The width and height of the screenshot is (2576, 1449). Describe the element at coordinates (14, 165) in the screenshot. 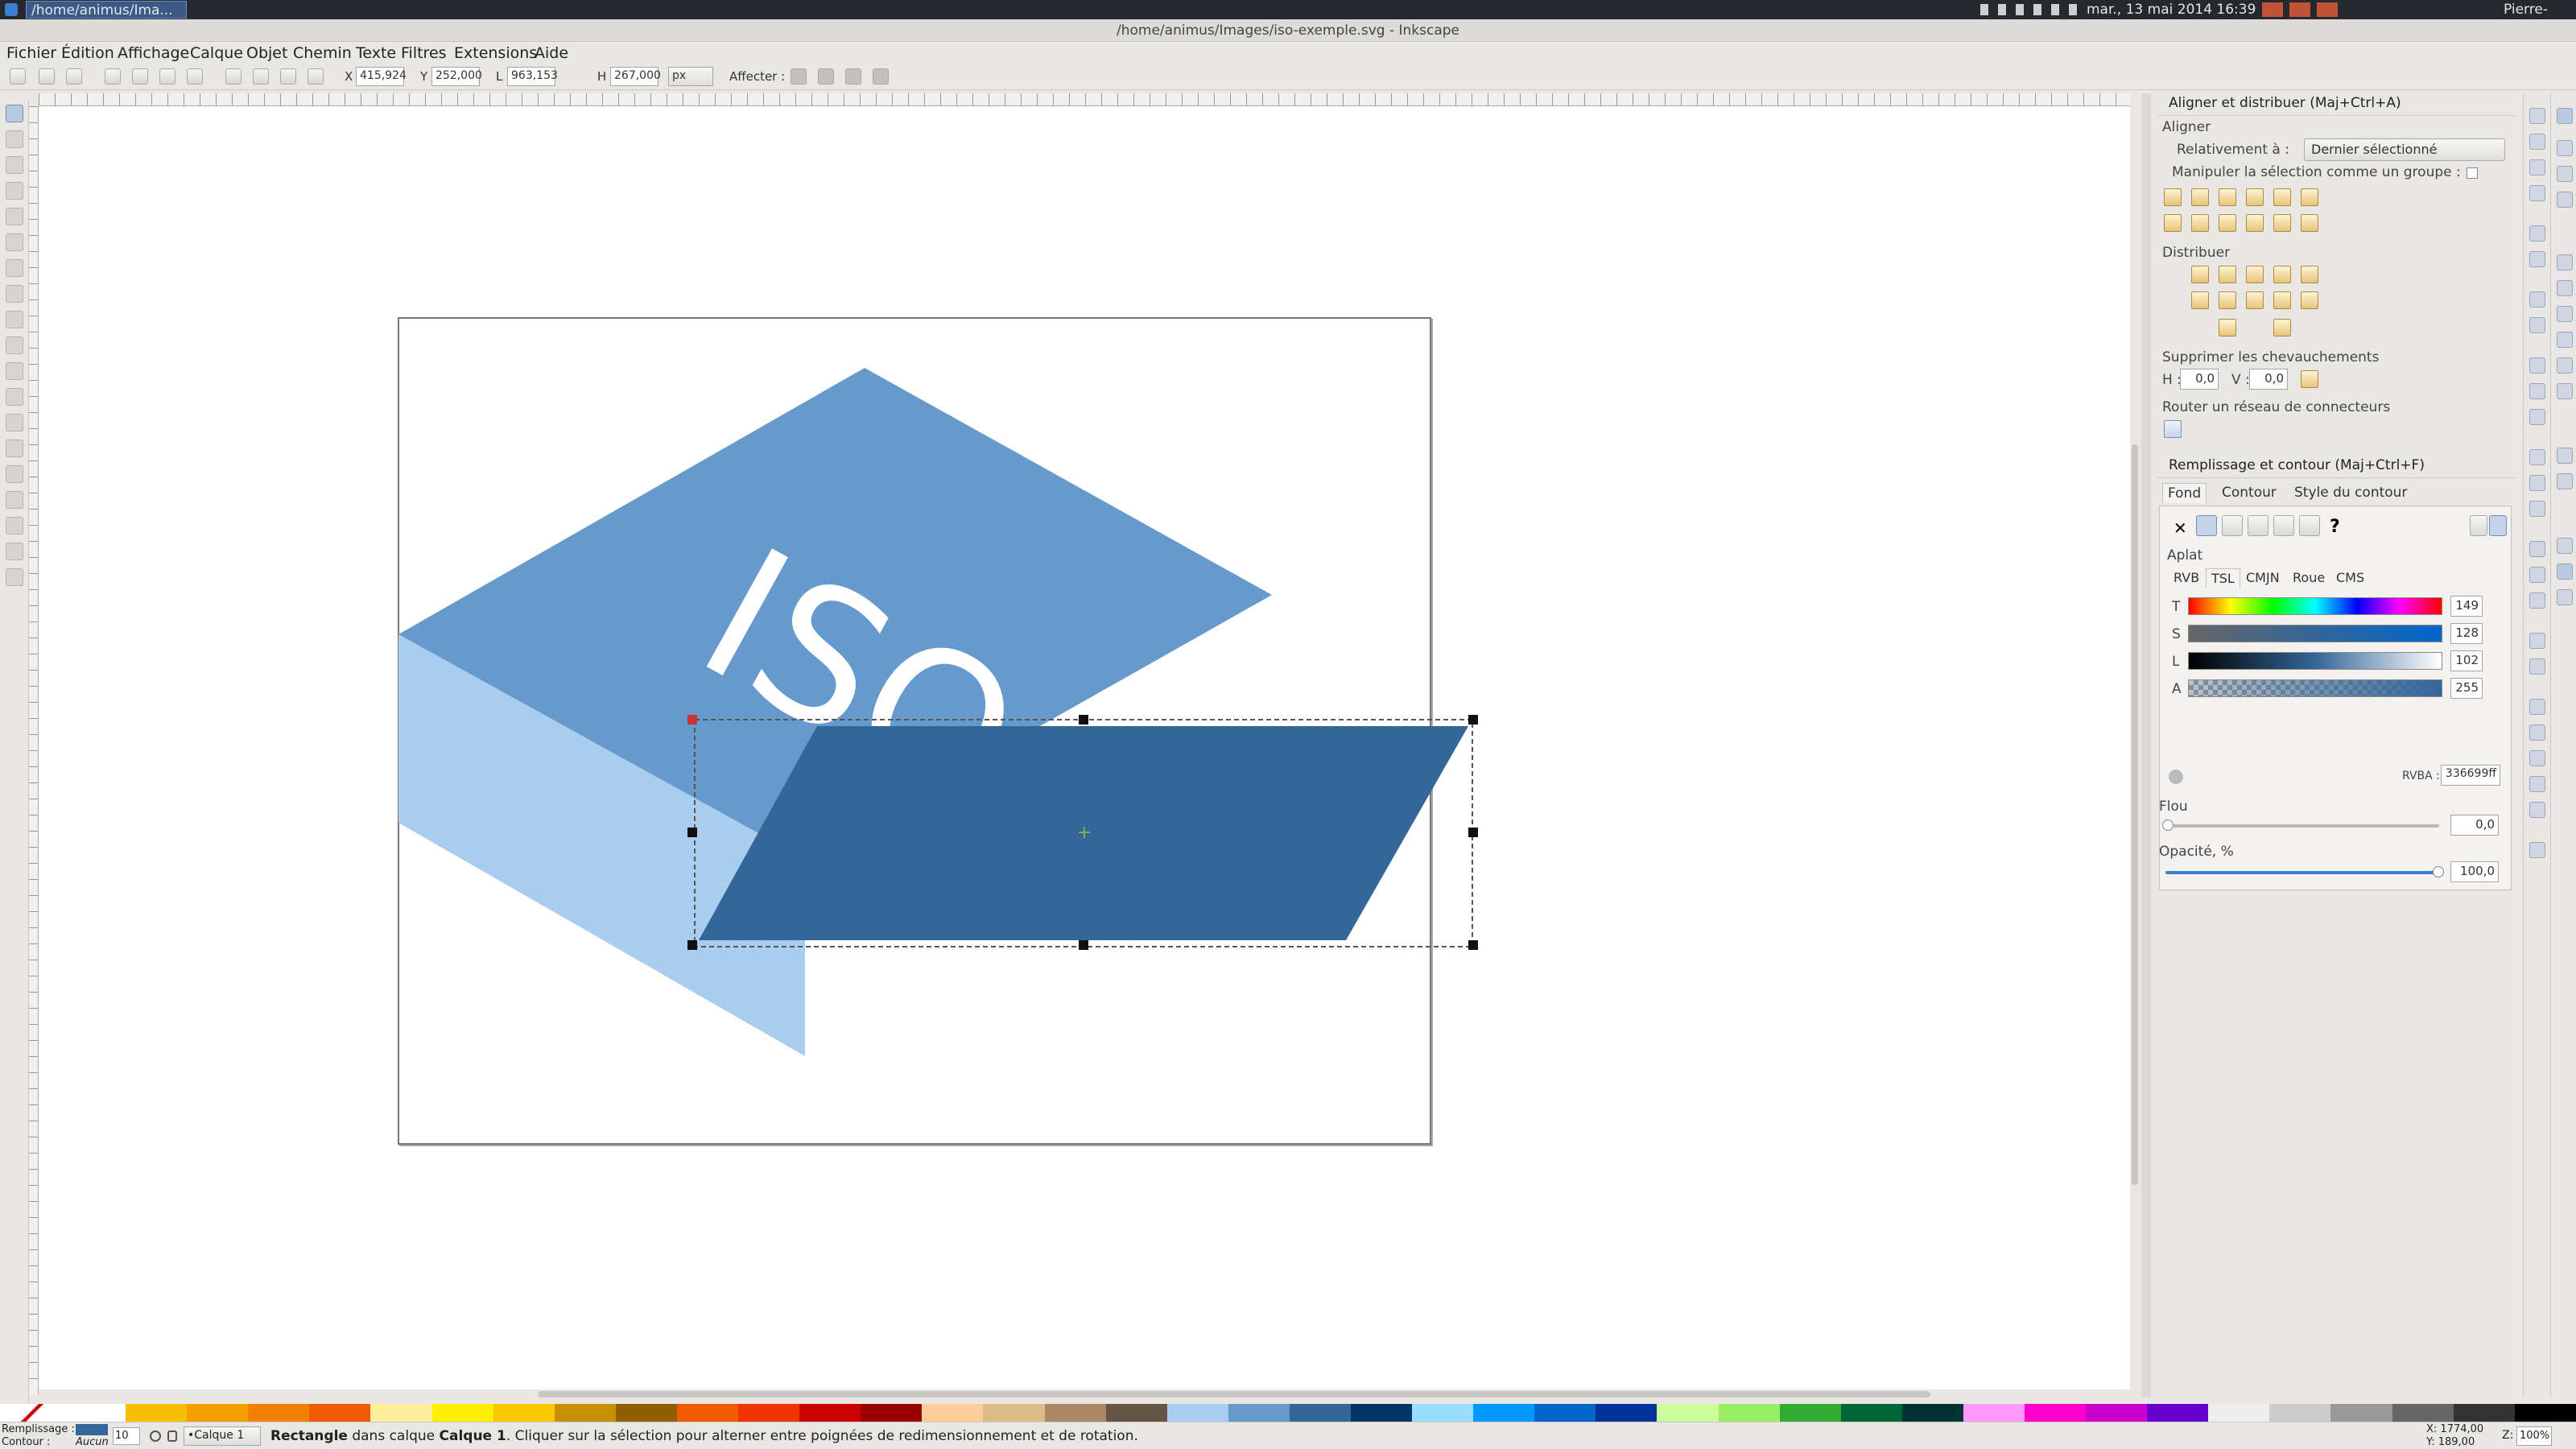

I see `tweak-tool-icon` at that location.